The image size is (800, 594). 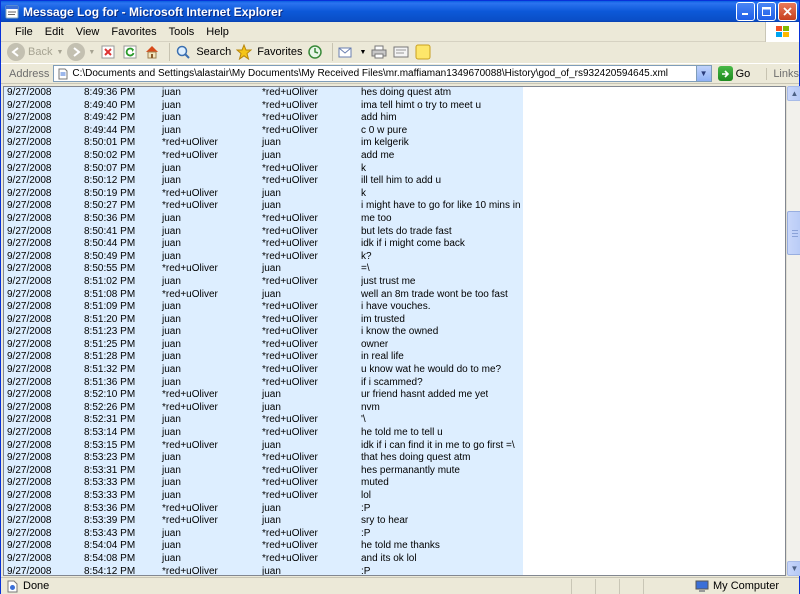 I want to click on log-message: i know the owned, so click(x=400, y=332).